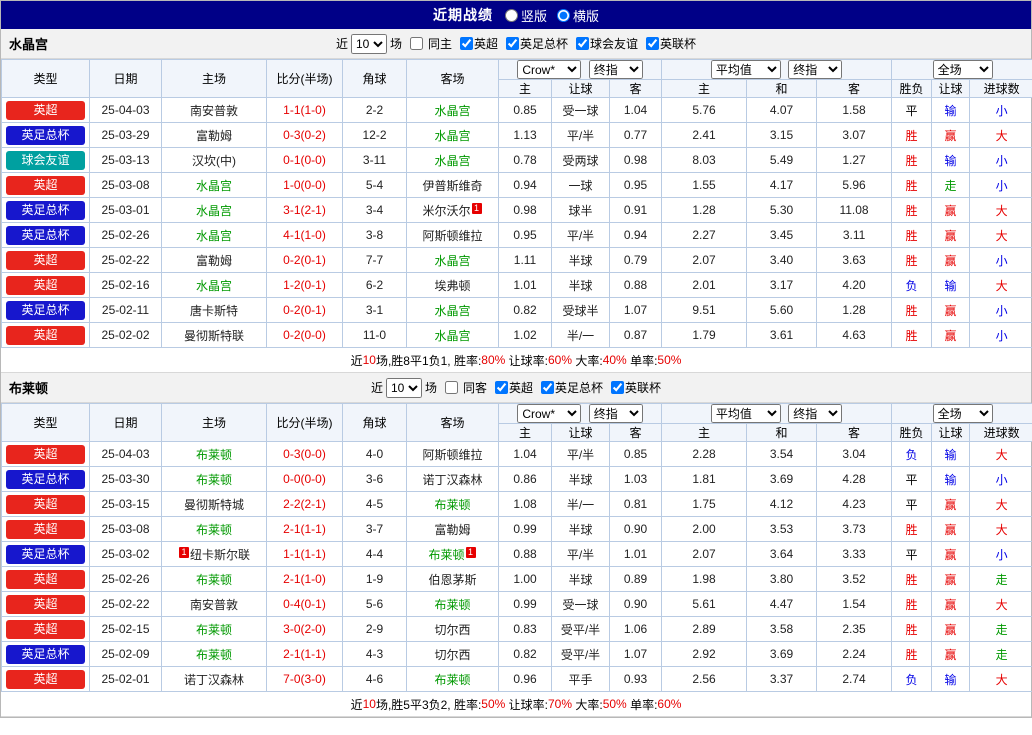 Image resolution: width=1032 pixels, height=735 pixels. What do you see at coordinates (912, 210) in the screenshot?
I see `outcome-winloss: 胜` at bounding box center [912, 210].